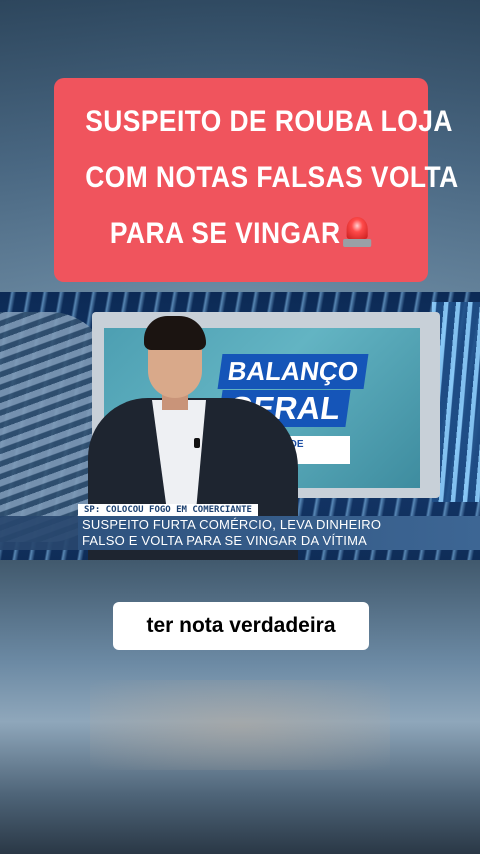 Image resolution: width=480 pixels, height=854 pixels. Describe the element at coordinates (272, 177) in the screenshot. I see `headline-line-2: COM NOTAS FALSAS VOLTA` at that location.